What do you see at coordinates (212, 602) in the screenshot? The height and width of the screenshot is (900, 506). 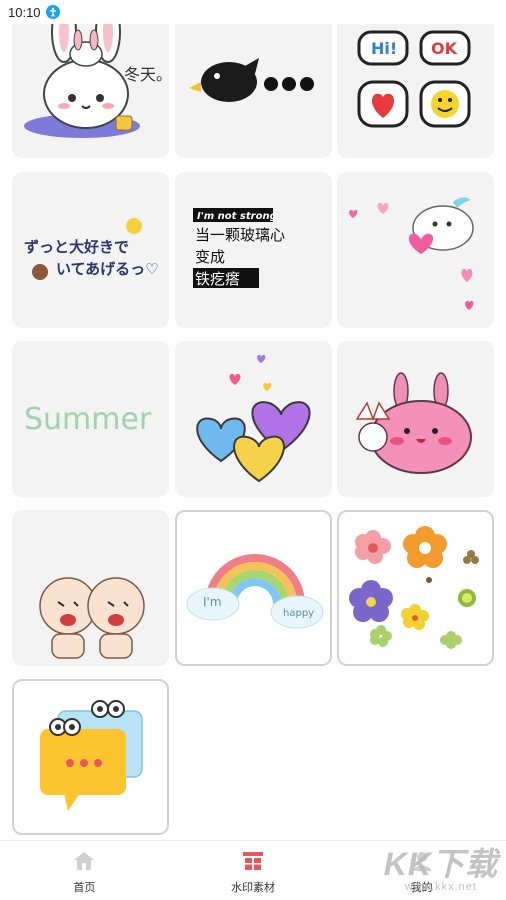 I see `rainbow-im-text: I'm` at bounding box center [212, 602].